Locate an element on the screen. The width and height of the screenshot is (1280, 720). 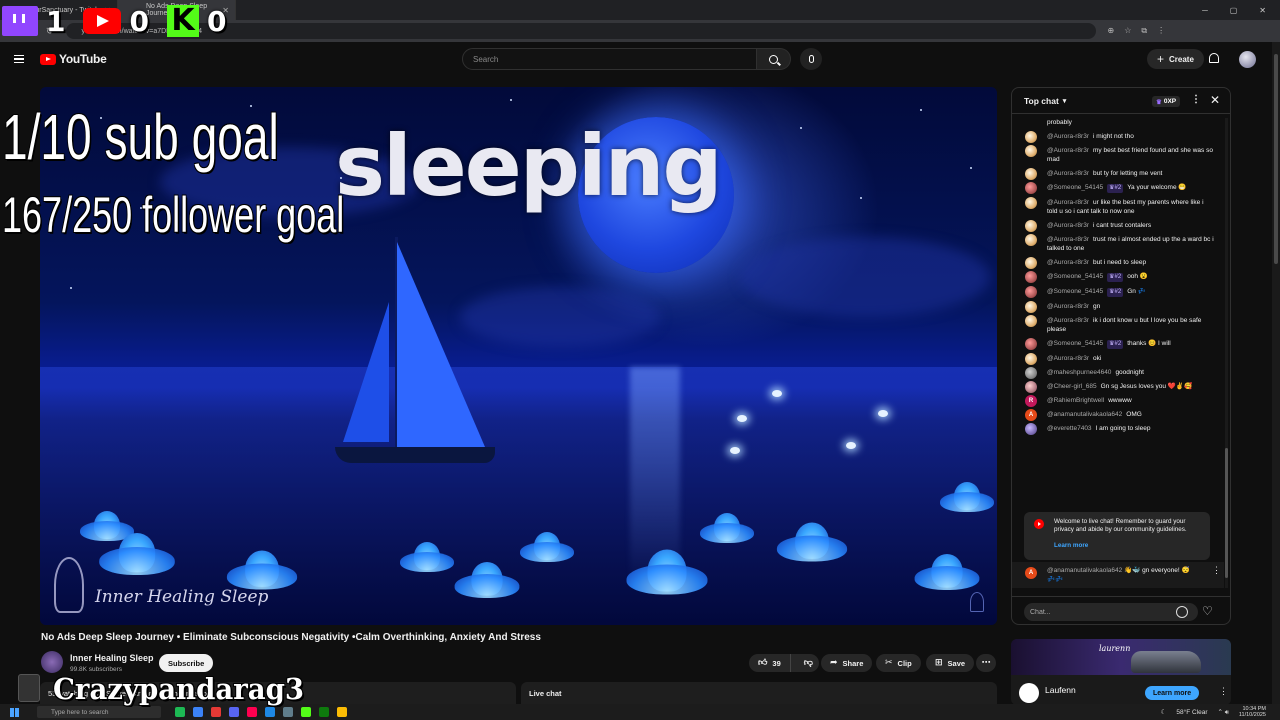
clip-button: ✂ Clip is located at coordinates (898, 663).